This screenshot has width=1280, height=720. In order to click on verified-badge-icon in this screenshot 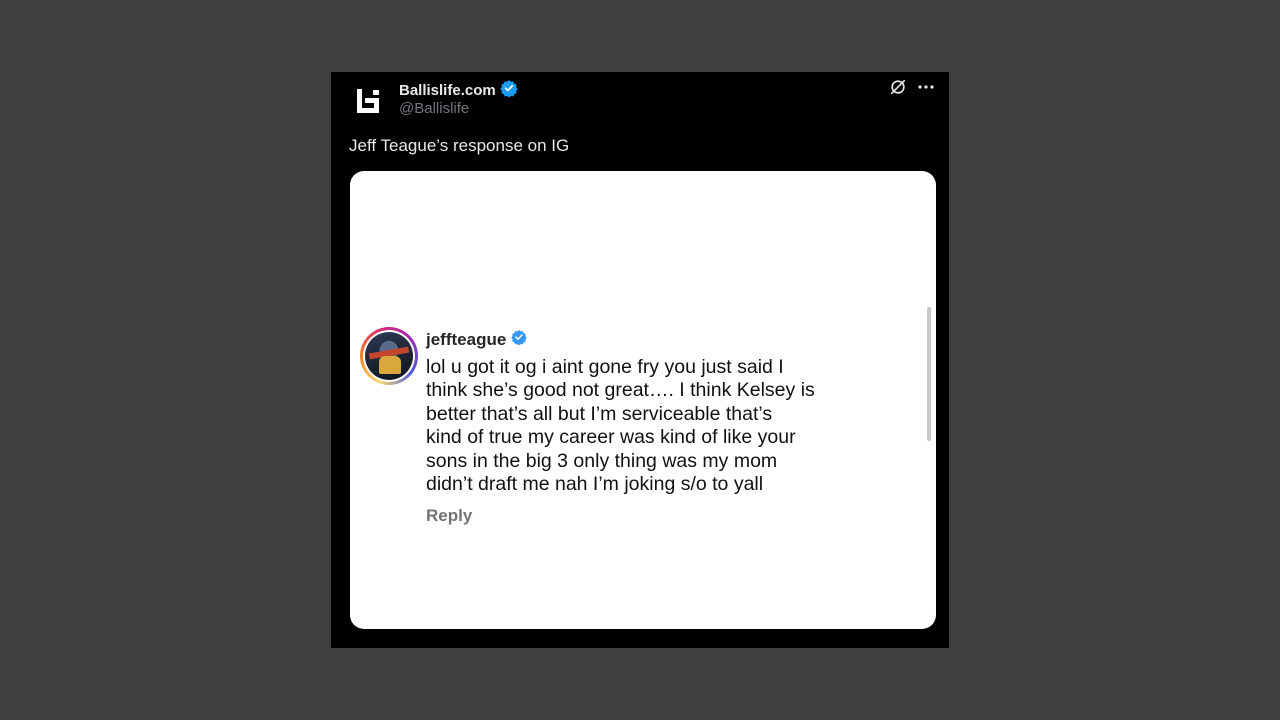, I will do `click(509, 90)`.